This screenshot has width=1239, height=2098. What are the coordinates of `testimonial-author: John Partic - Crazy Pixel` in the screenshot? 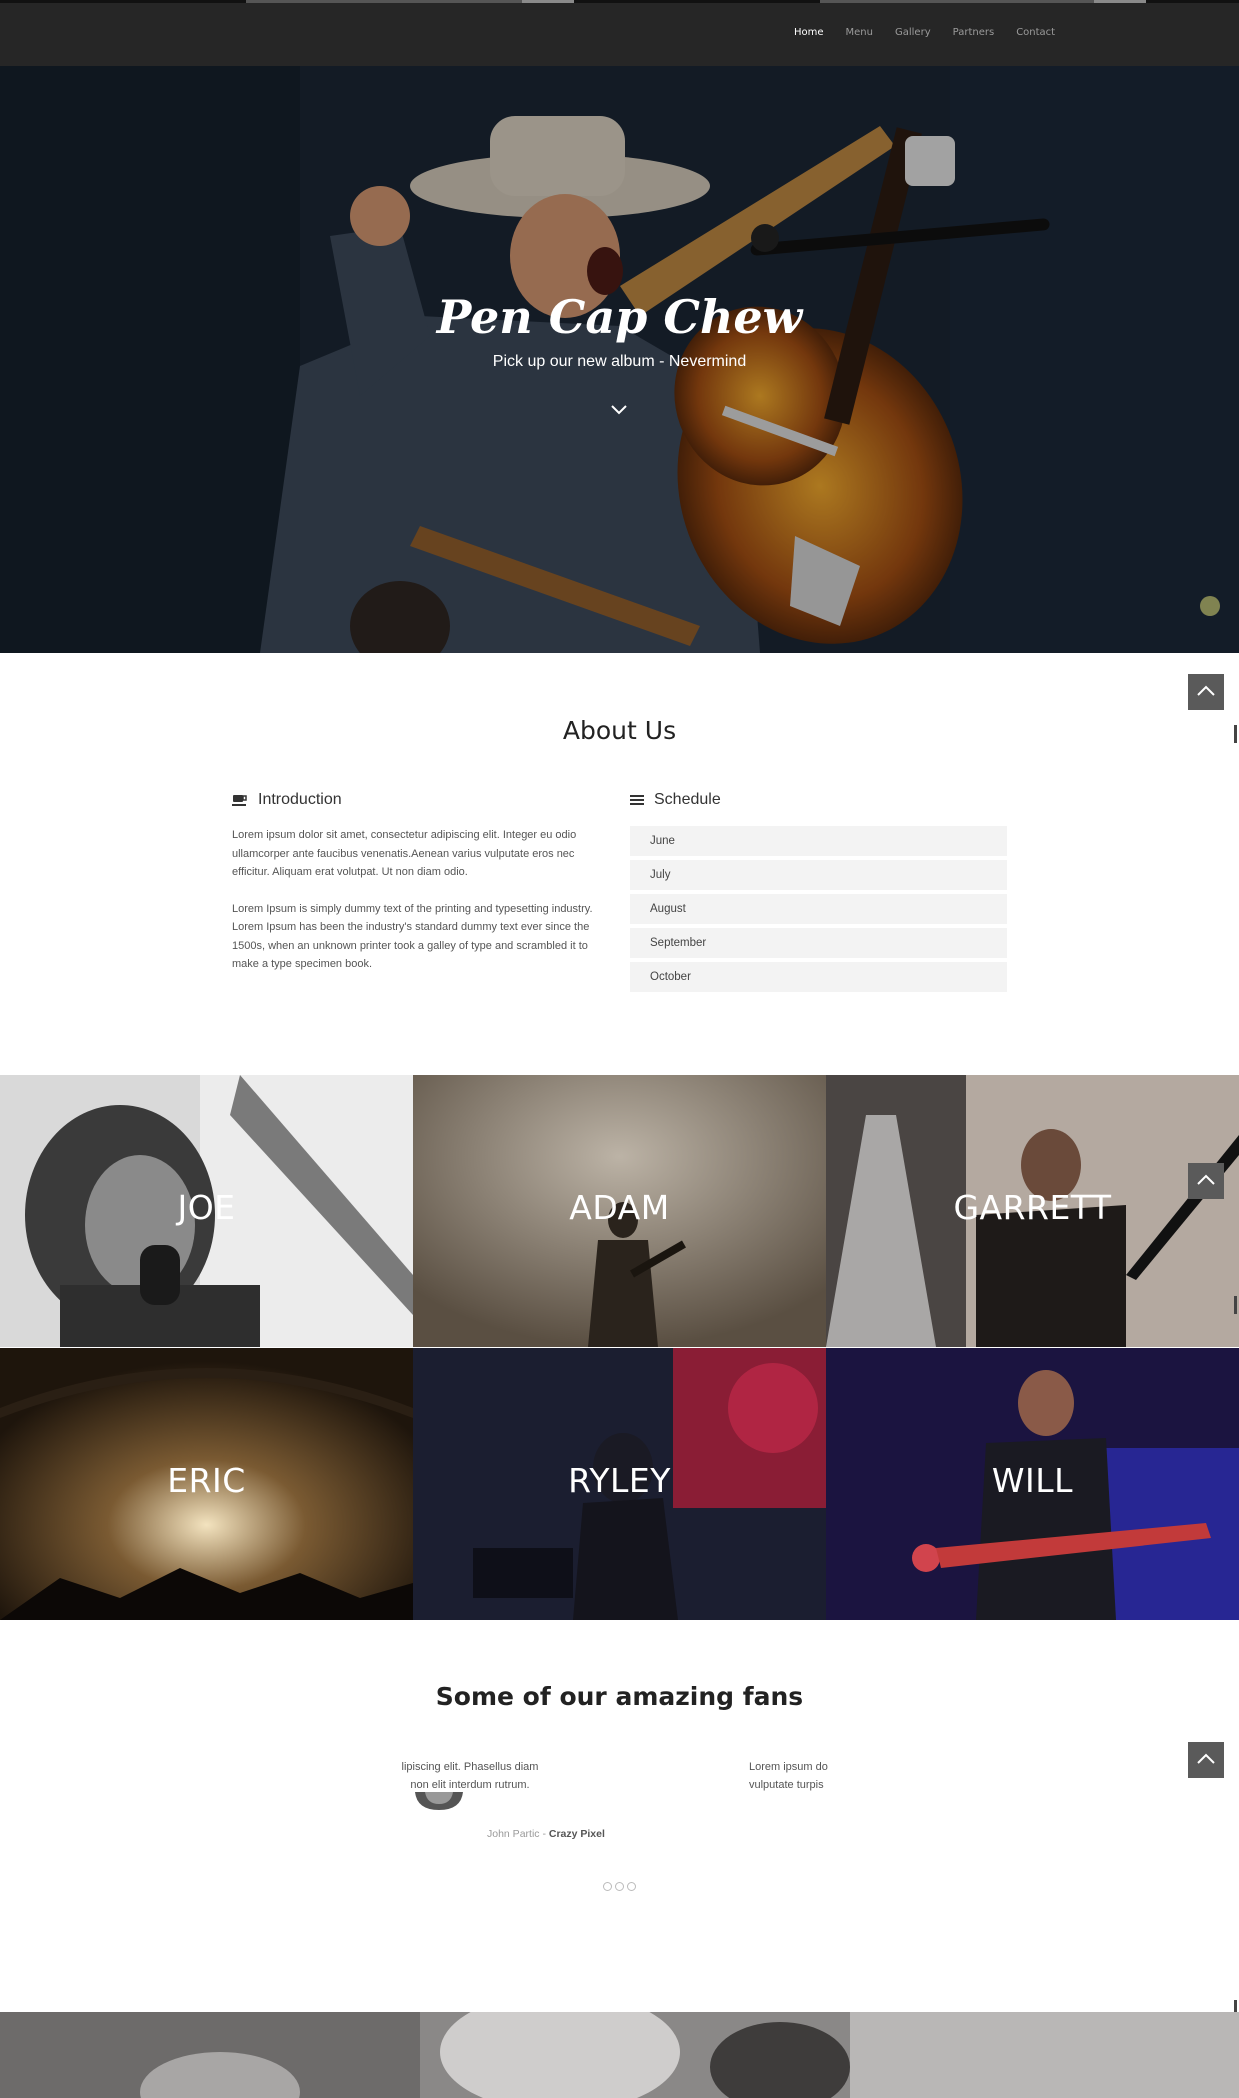 It's located at (546, 1834).